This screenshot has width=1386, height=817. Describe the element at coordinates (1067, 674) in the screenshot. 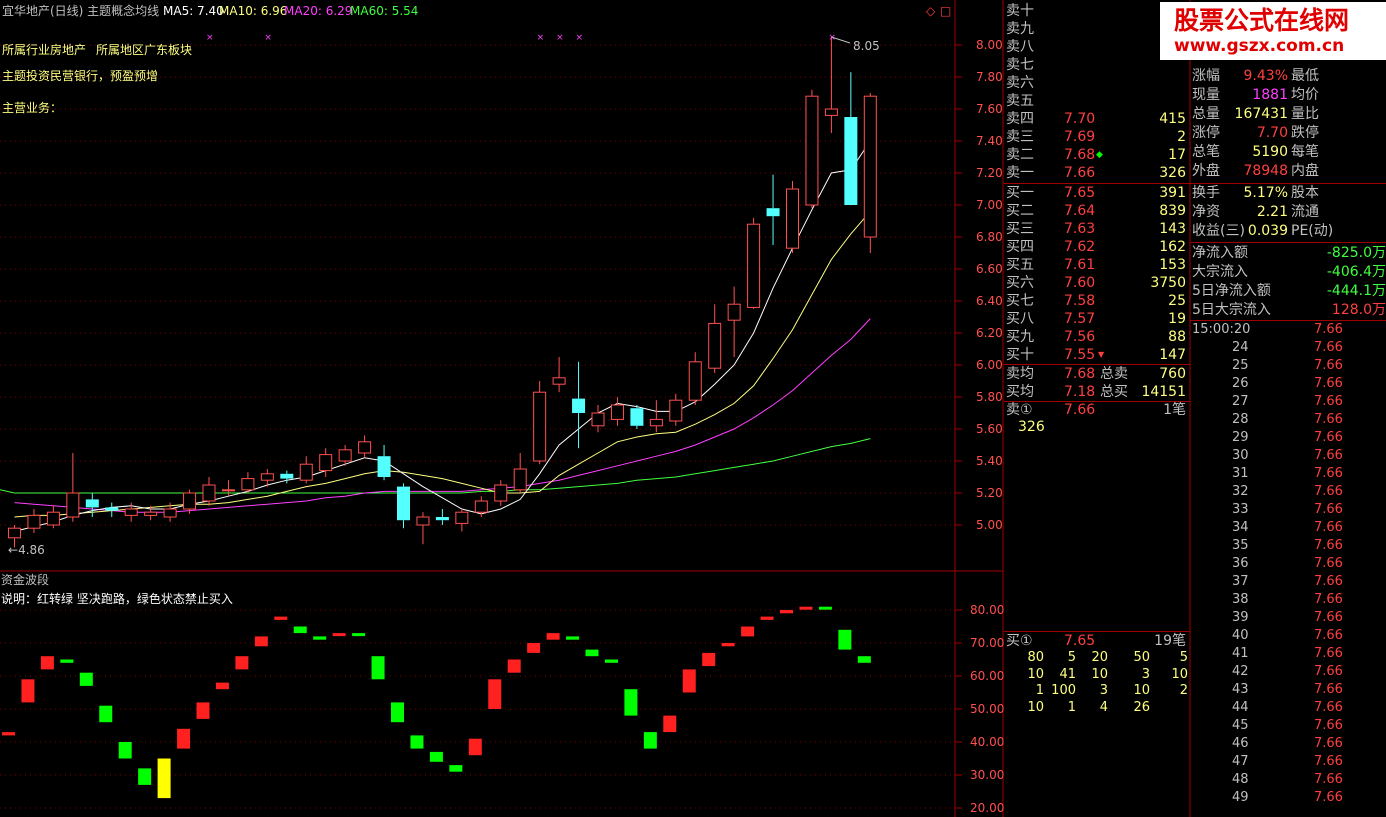

I see `queue-order-volume: 41` at that location.